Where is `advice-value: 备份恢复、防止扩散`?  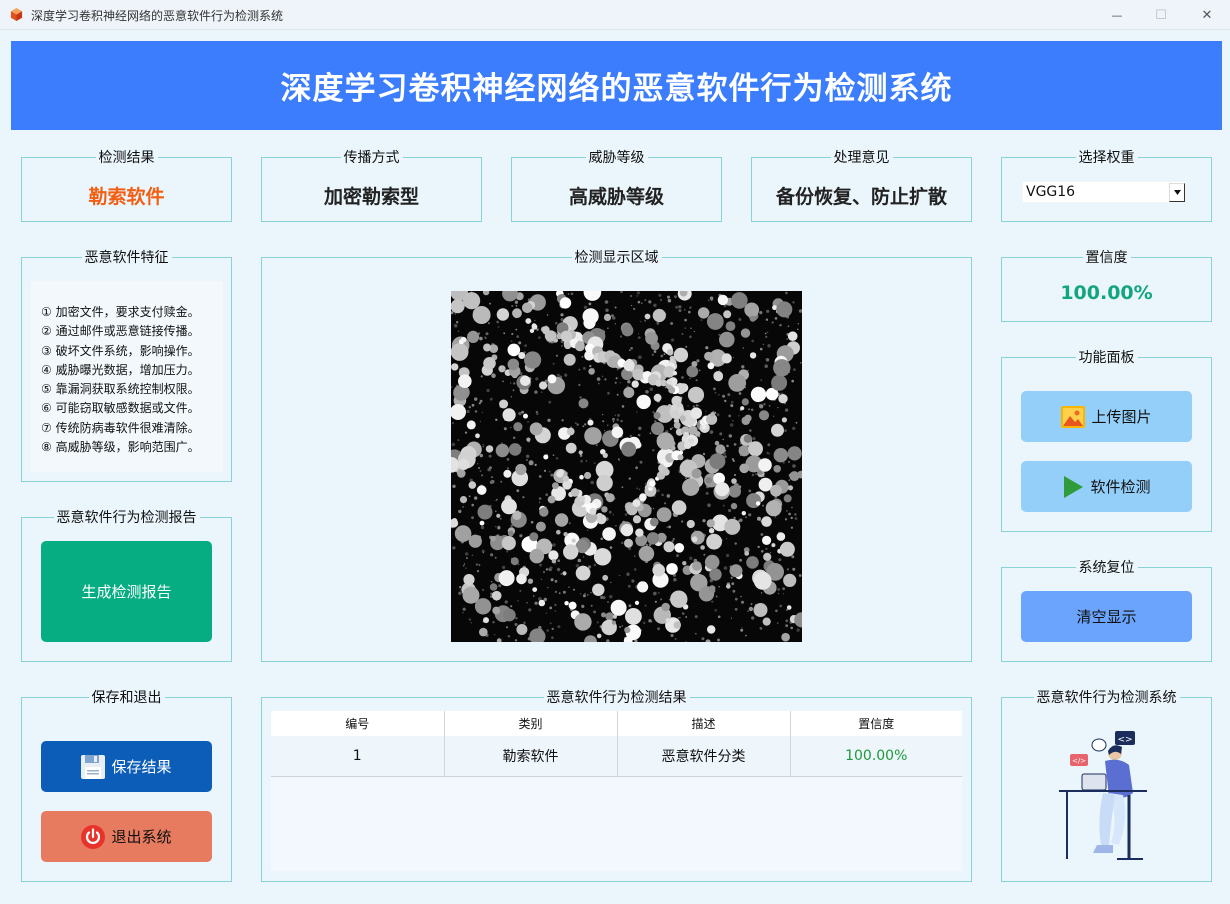 advice-value: 备份恢复、防止扩散 is located at coordinates (861, 197).